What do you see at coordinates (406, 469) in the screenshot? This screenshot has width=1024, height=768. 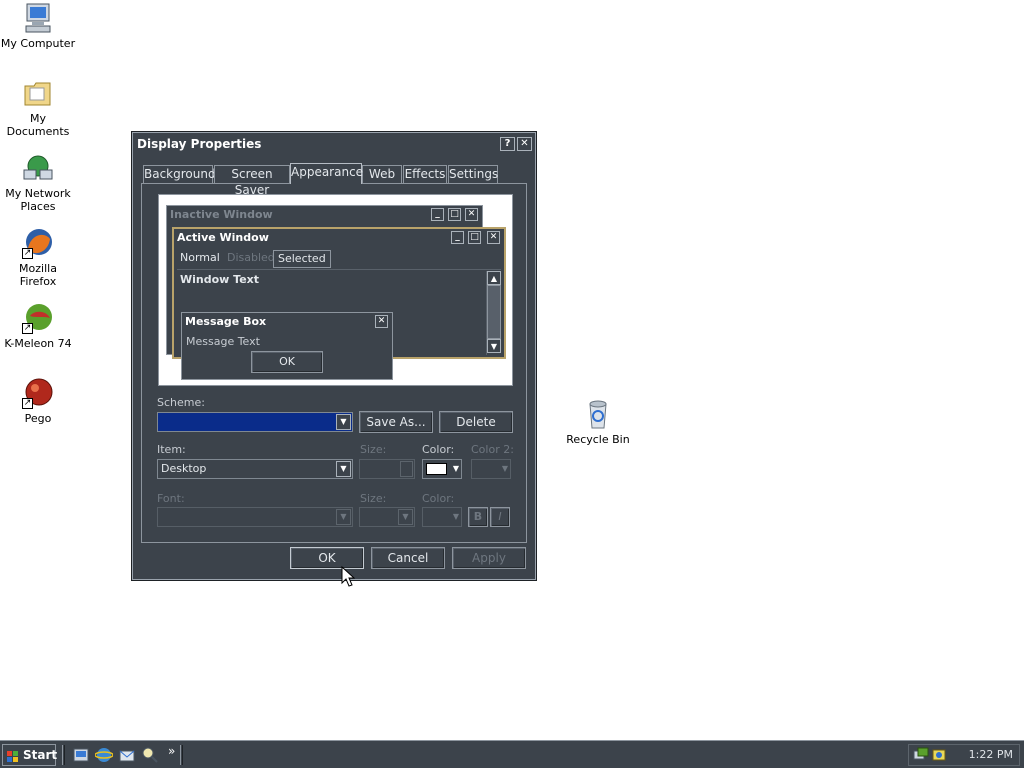 I see `spinner-arrows-icon` at bounding box center [406, 469].